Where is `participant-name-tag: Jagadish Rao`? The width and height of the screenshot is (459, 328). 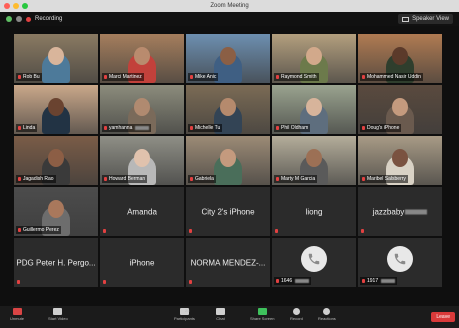 participant-name-tag: Jagadish Rao is located at coordinates (36, 179).